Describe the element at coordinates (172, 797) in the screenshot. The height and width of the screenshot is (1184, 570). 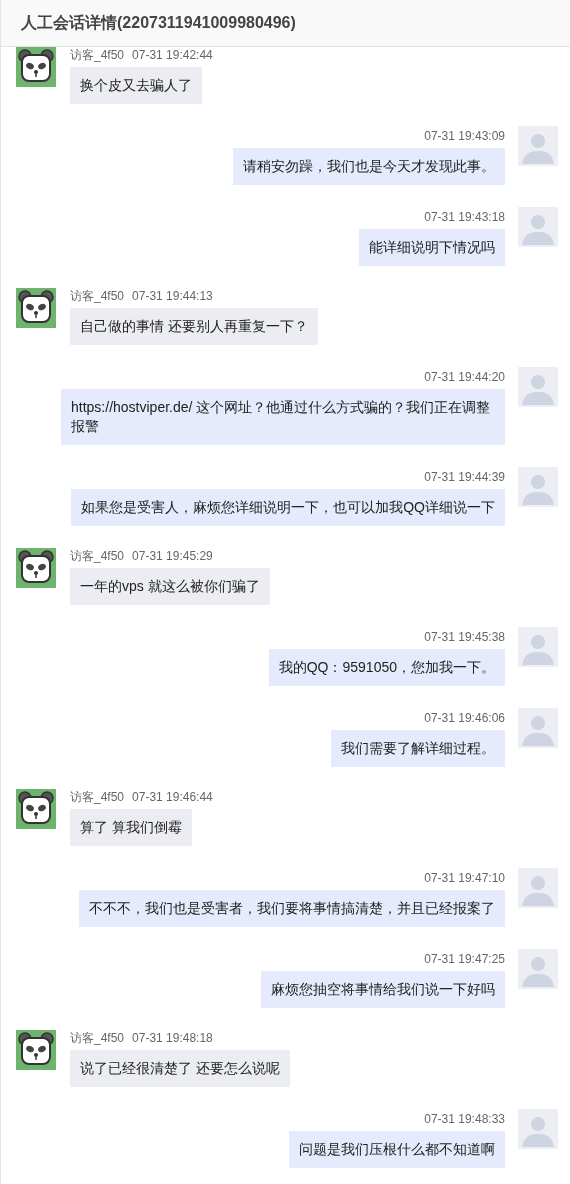
I see `message-time: 07-31 19:46:44` at that location.